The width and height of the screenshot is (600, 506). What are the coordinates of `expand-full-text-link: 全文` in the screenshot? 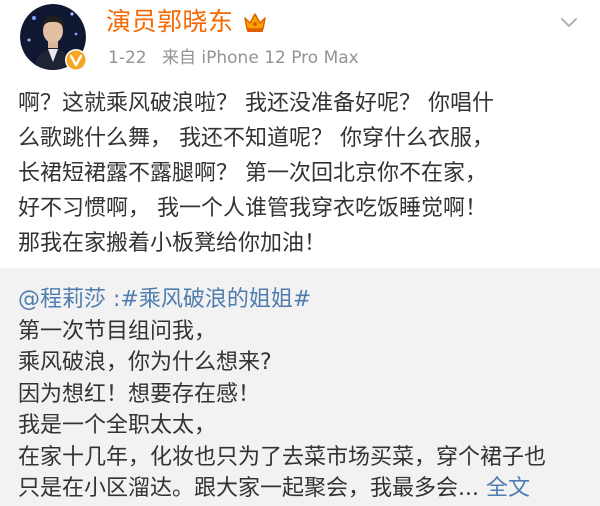 It's located at (508, 488).